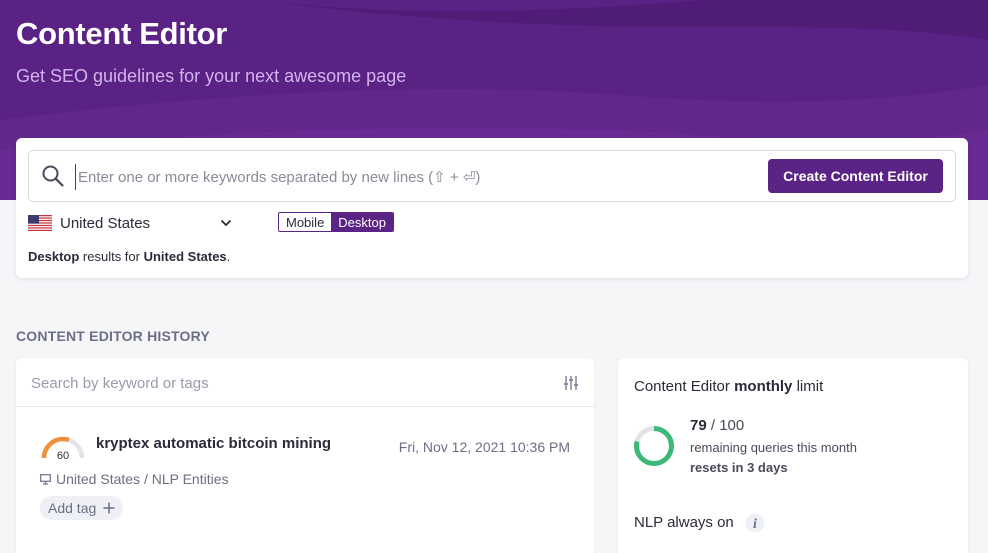 Image resolution: width=988 pixels, height=553 pixels. Describe the element at coordinates (213, 443) in the screenshot. I see `entry-keyword: kryptex automatic bitcoin mining` at that location.